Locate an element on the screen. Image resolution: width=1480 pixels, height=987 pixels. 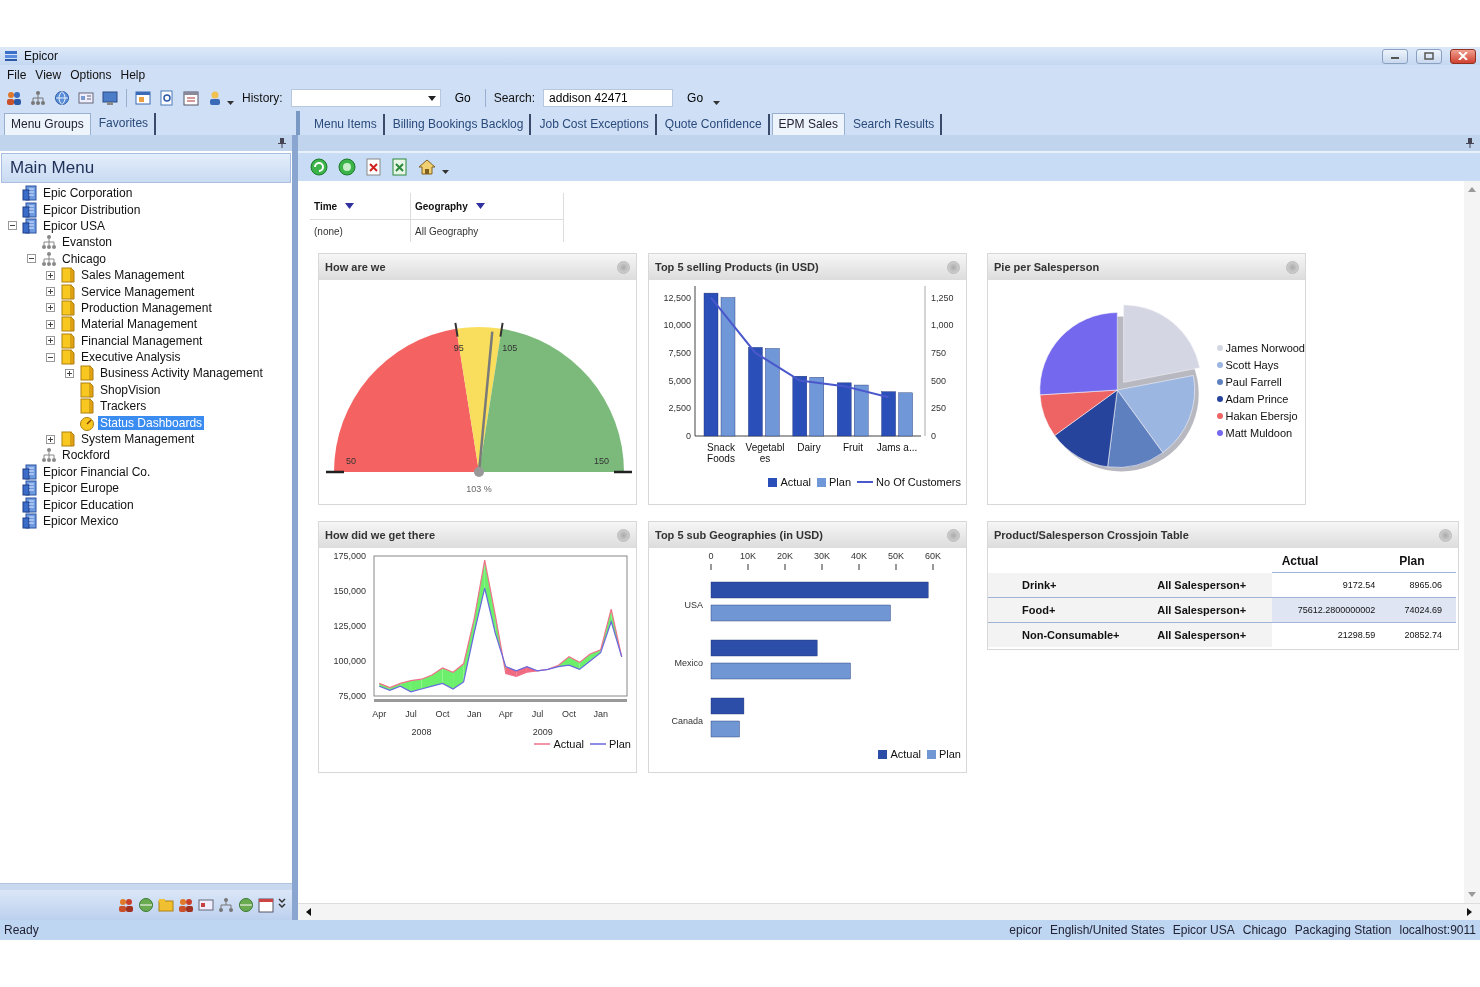
scroll-up-icon is located at coordinates (1472, 189).